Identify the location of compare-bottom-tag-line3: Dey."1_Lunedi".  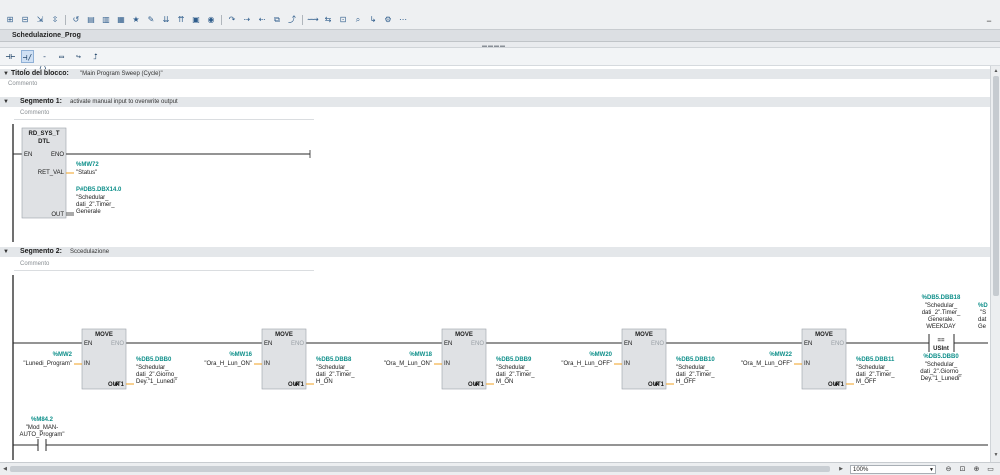
(941, 379).